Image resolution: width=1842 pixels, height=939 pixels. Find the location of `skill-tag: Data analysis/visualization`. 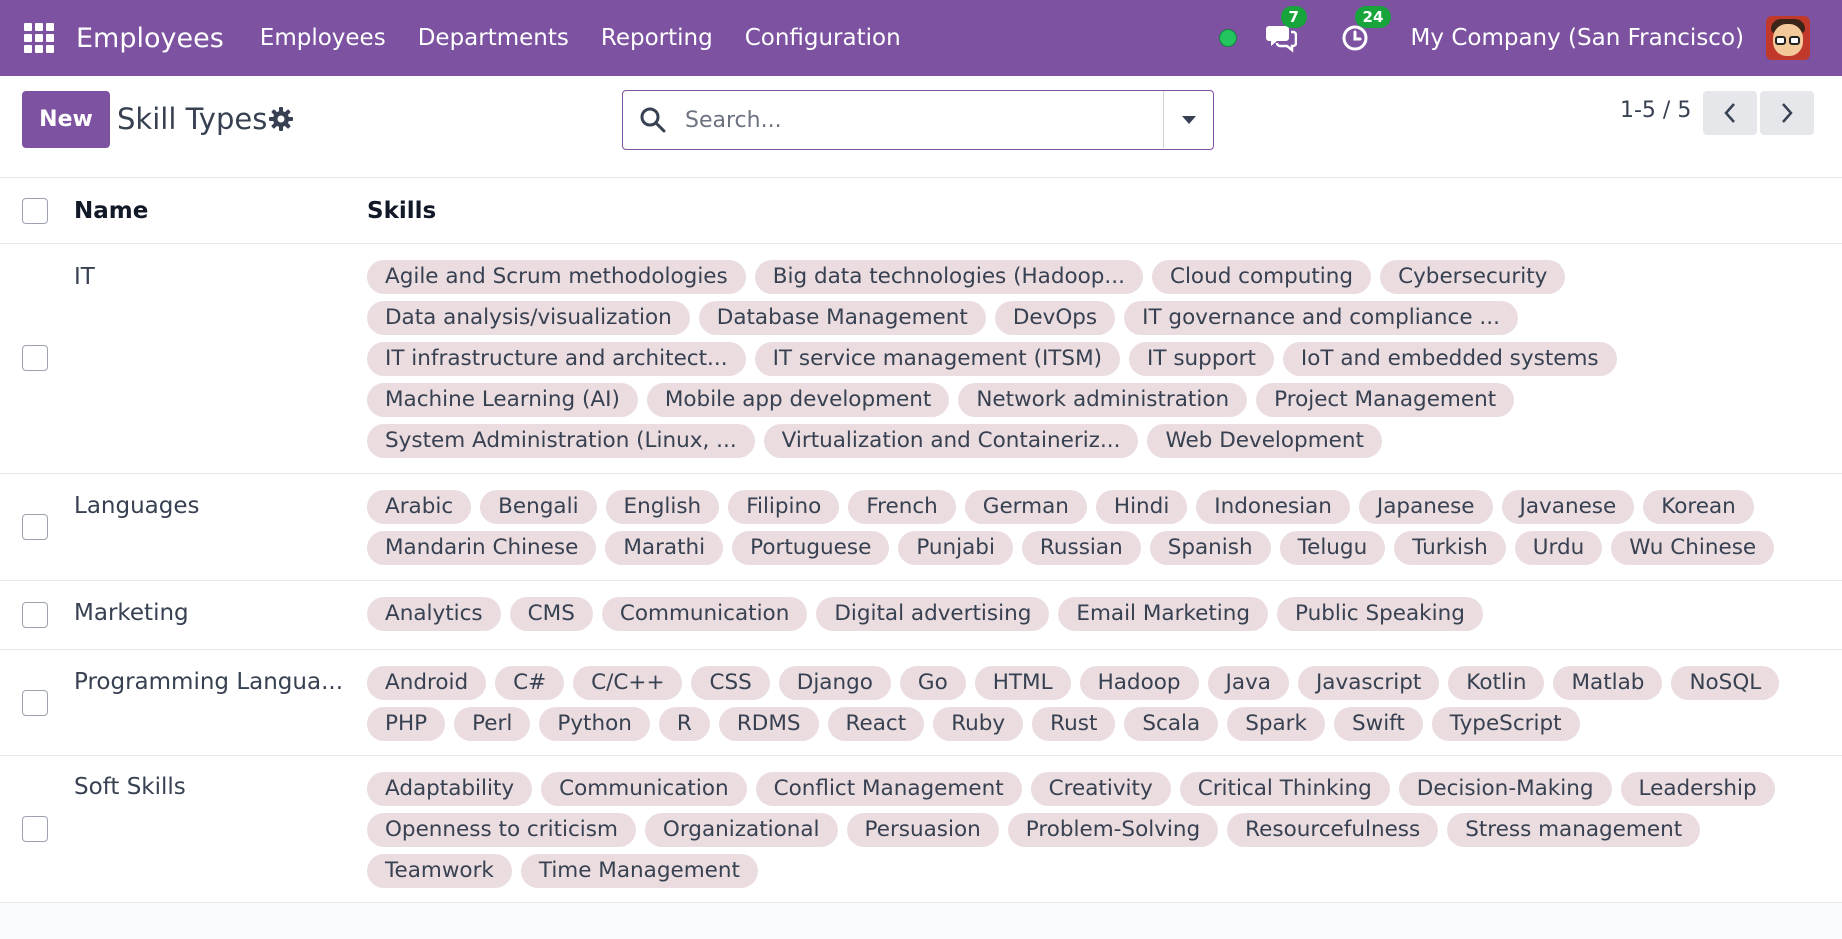

skill-tag: Data analysis/visualization is located at coordinates (528, 318).